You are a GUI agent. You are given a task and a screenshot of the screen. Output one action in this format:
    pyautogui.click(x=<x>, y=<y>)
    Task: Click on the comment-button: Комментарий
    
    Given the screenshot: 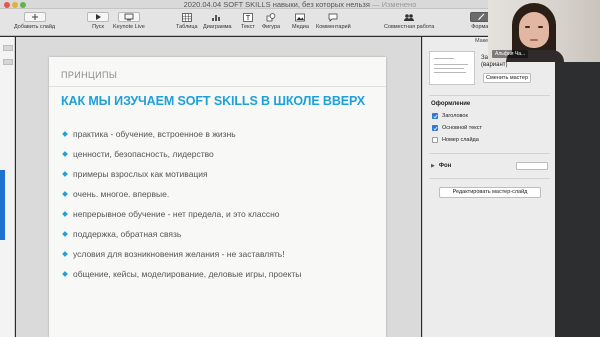 What is the action you would take?
    pyautogui.click(x=333, y=21)
    